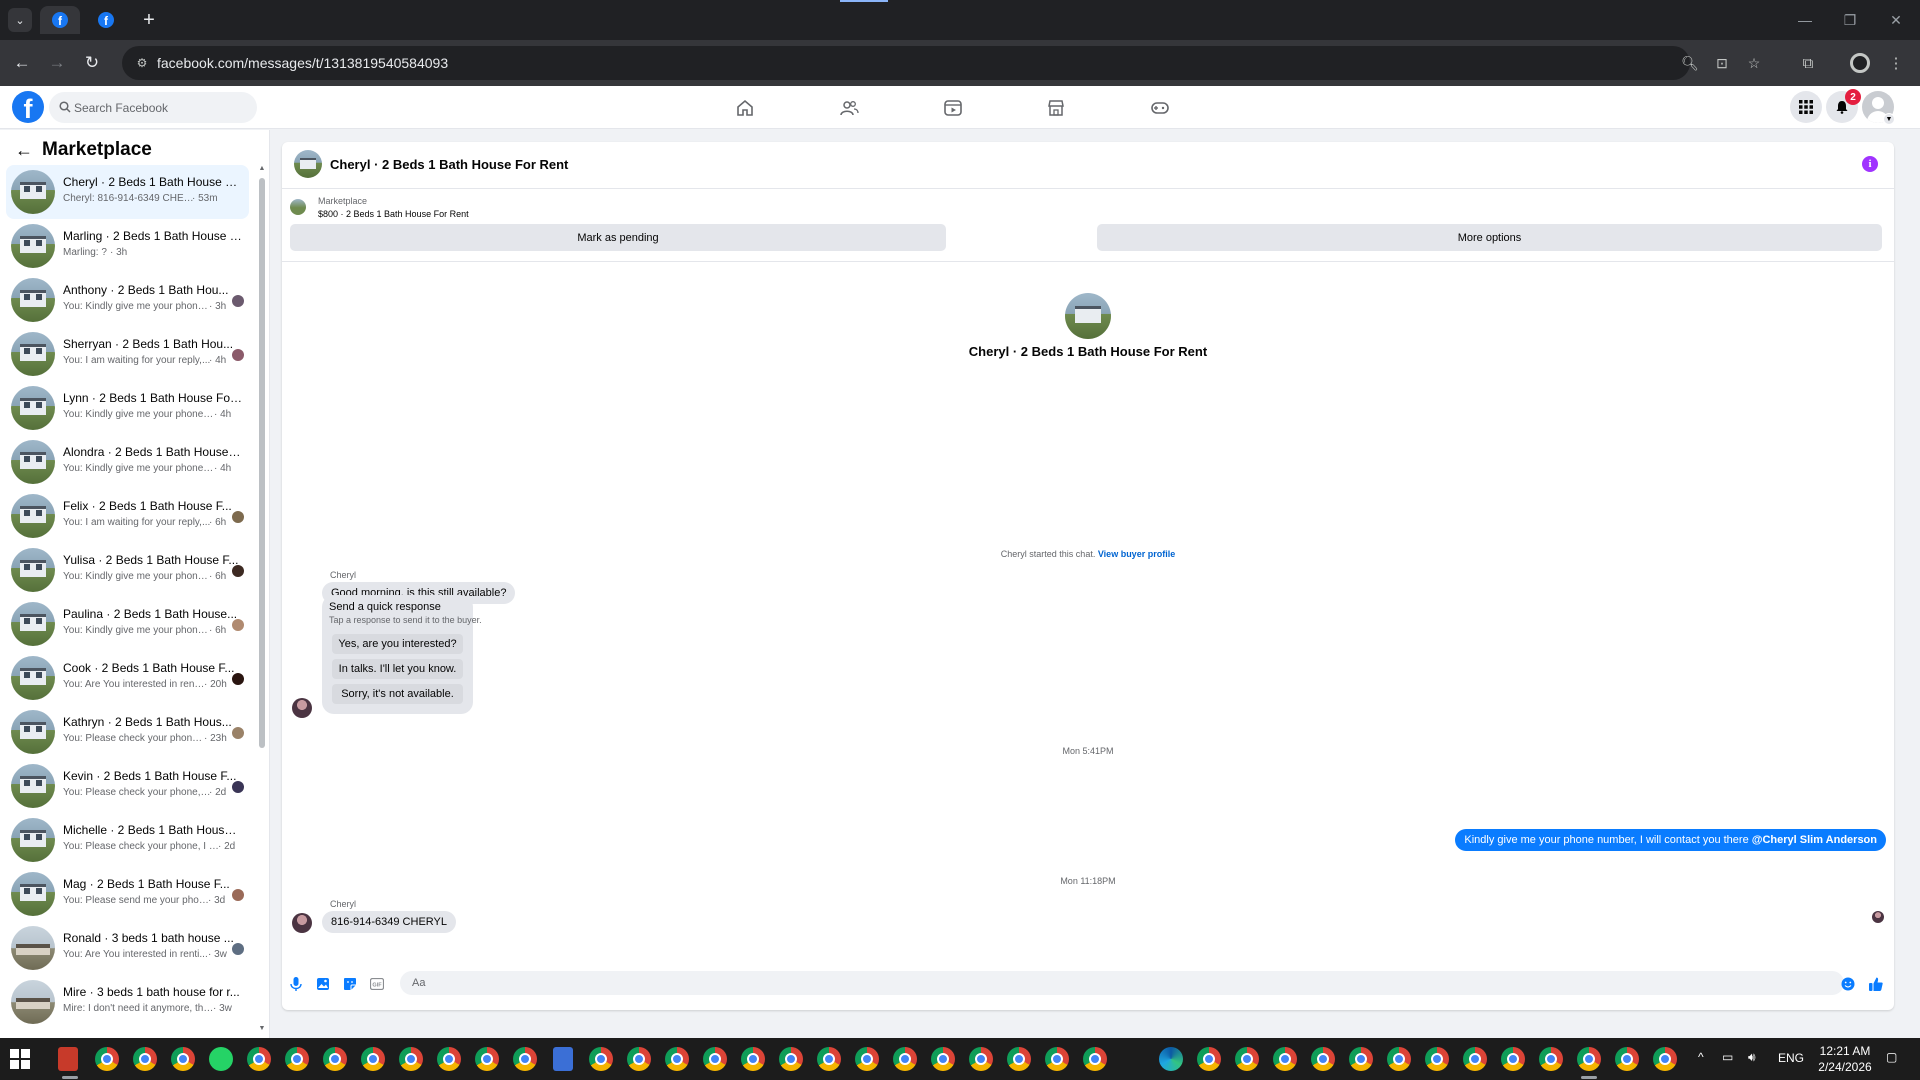  I want to click on close-icon: ✕, so click(1896, 20).